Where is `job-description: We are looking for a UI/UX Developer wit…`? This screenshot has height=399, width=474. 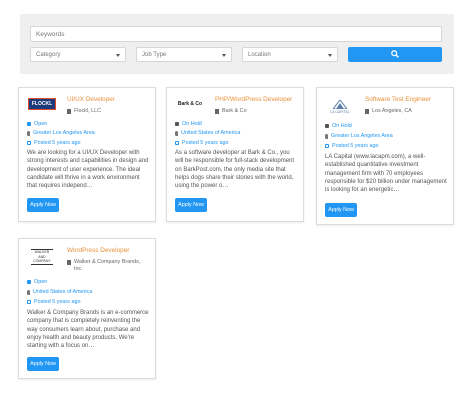
job-description: We are looking for a UI/UX Developer wit… is located at coordinates (88, 170).